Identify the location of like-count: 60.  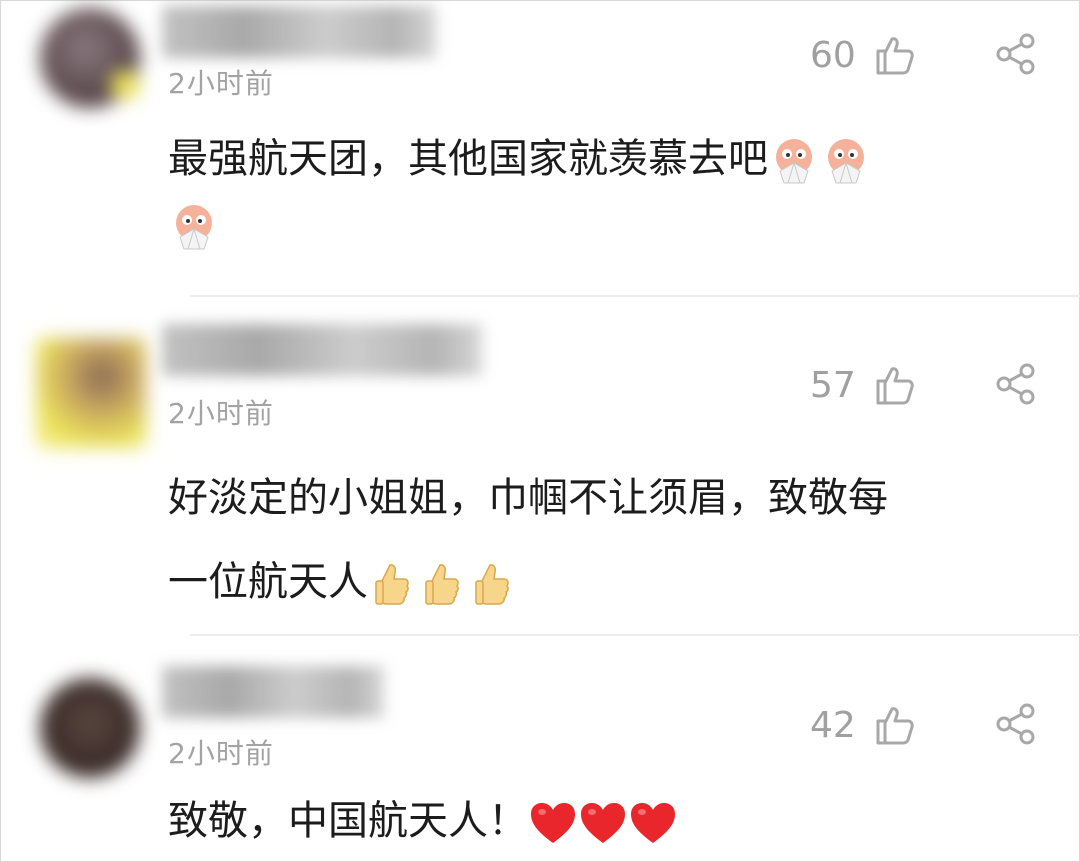
(833, 55).